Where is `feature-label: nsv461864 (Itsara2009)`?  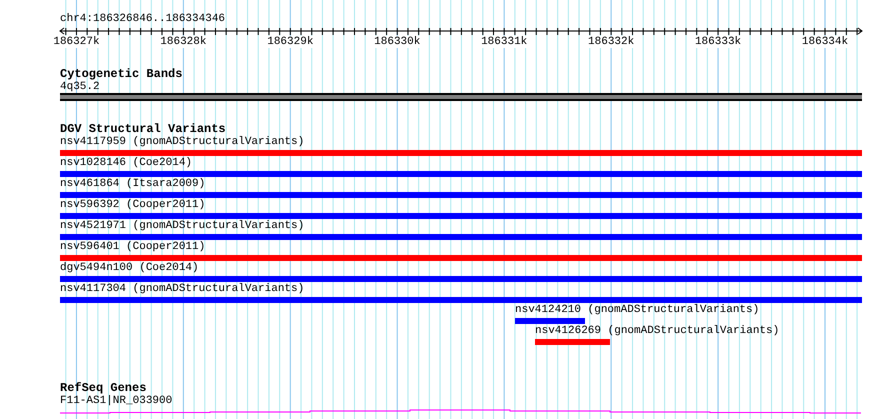 feature-label: nsv461864 (Itsara2009) is located at coordinates (133, 184).